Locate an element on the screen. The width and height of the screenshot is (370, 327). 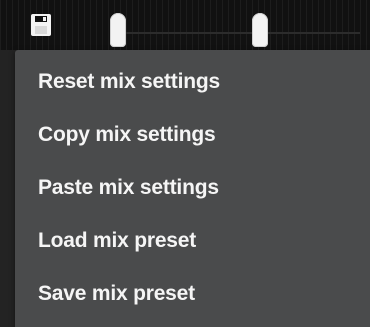
fader-track is located at coordinates (240, 33).